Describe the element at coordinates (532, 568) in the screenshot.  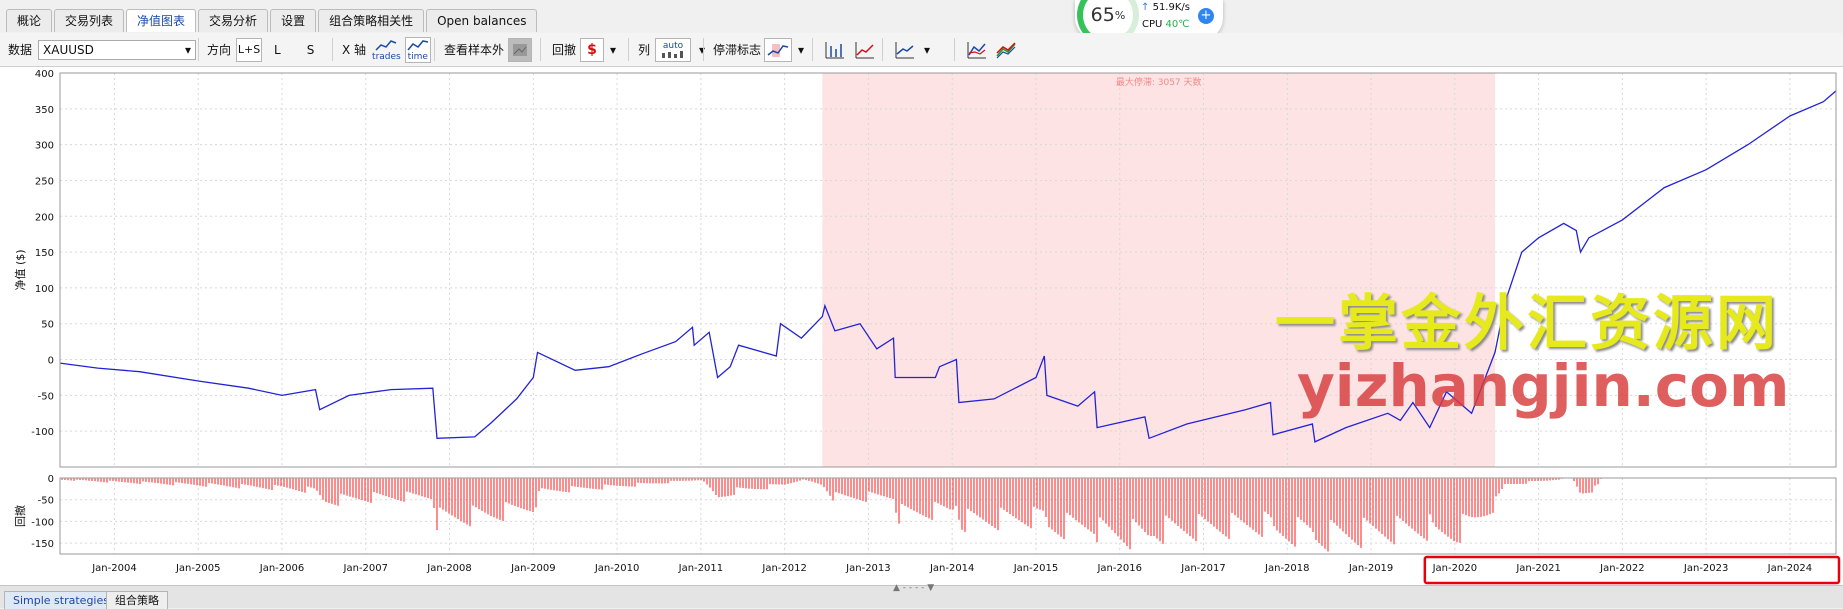
I see `x-tick-label: Jan-2009` at that location.